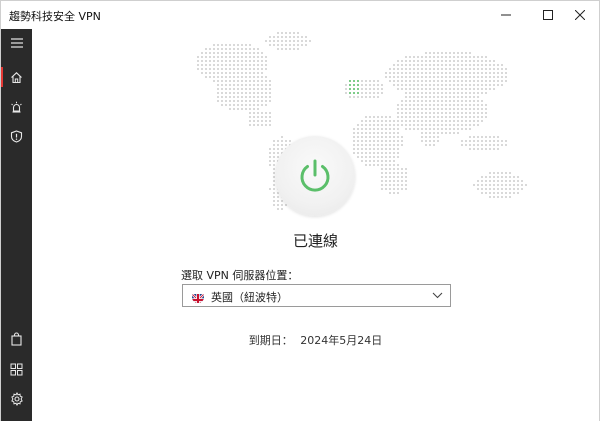  Describe the element at coordinates (316, 295) in the screenshot. I see `server-location-select: 英國（紐波特）` at that location.